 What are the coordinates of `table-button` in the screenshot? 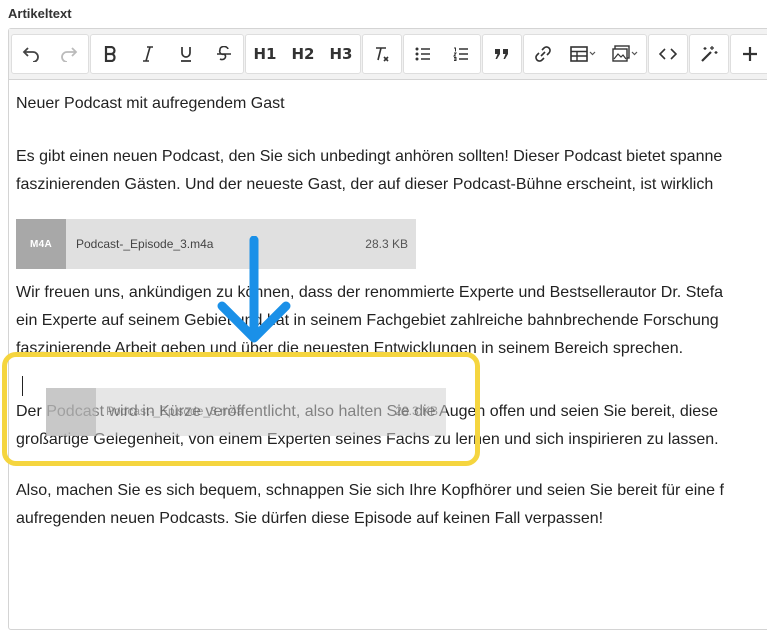 It's located at (583, 54).